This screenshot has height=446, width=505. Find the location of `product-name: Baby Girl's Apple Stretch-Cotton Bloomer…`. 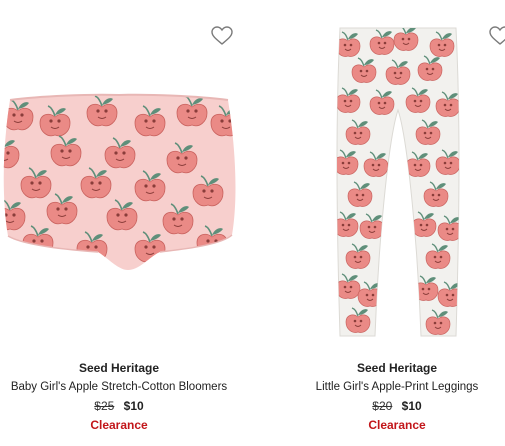

product-name: Baby Girl's Apple Stretch-Cotton Bloomer… is located at coordinates (119, 387).